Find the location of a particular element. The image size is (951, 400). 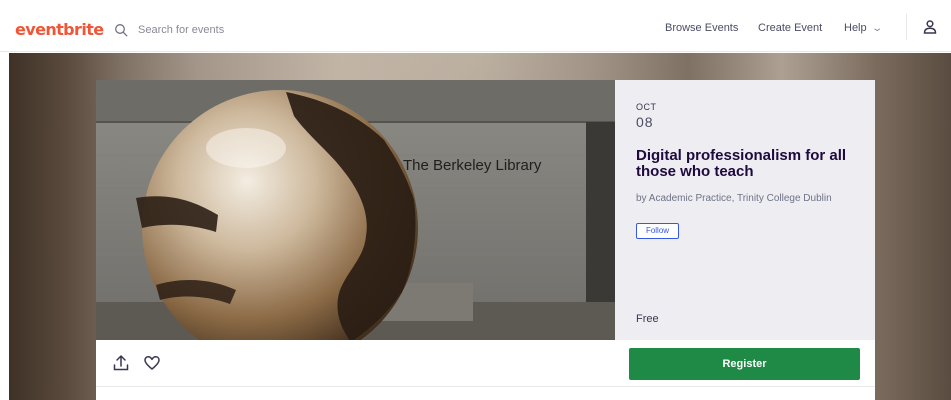

chevron-down-icon: ⌄ is located at coordinates (876, 28).